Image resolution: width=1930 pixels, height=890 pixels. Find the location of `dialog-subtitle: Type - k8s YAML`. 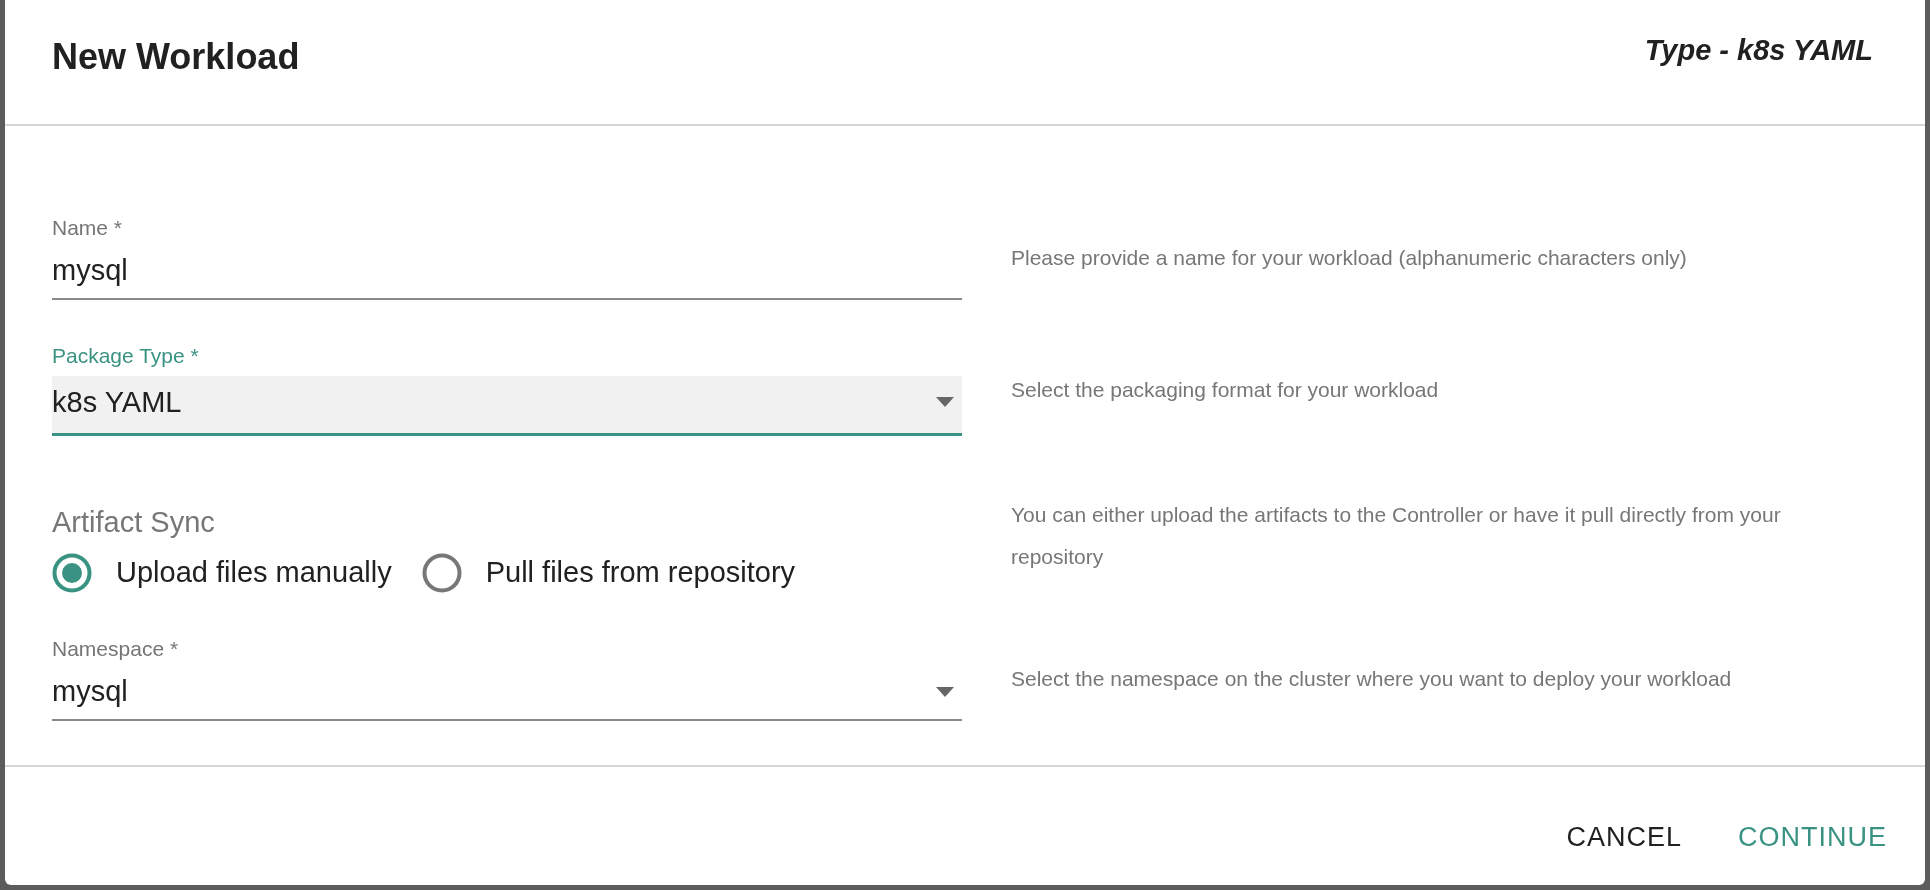

dialog-subtitle: Type - k8s YAML is located at coordinates (1758, 51).